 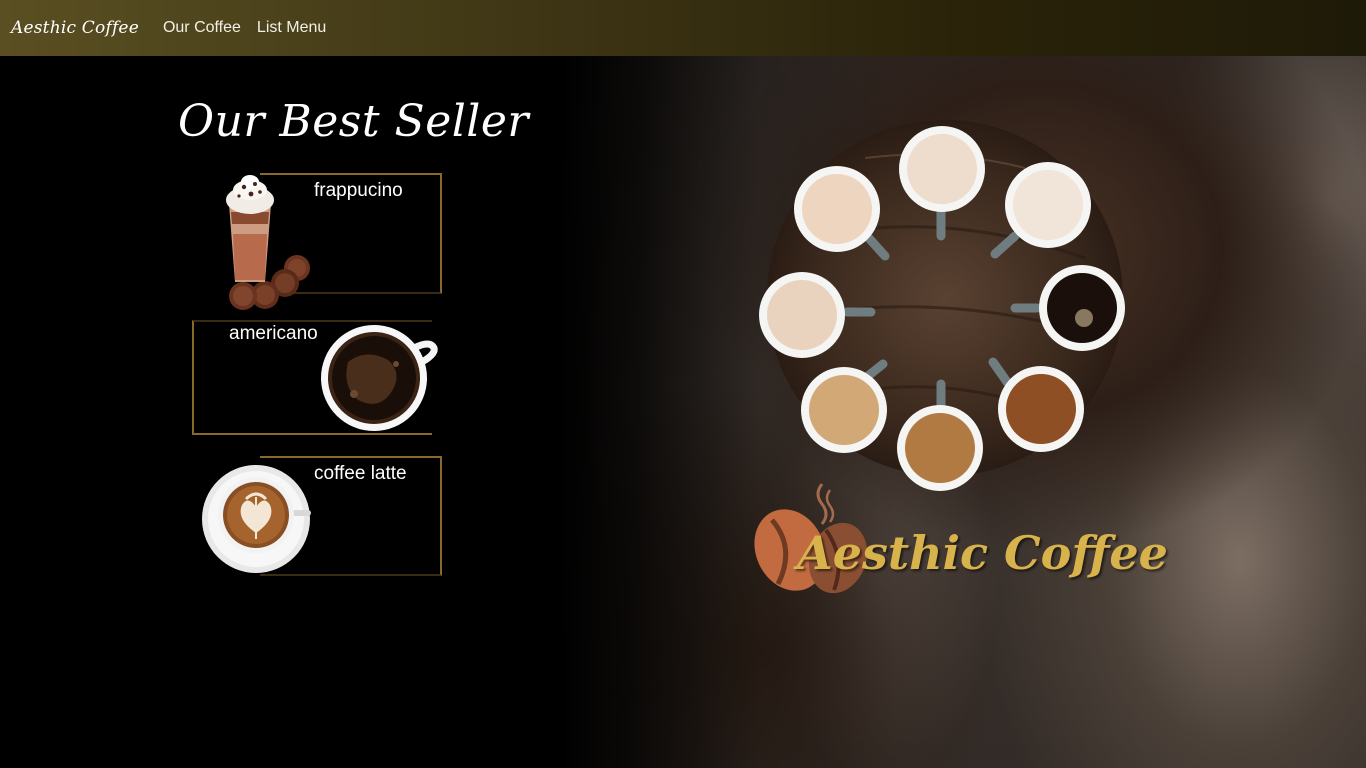 I want to click on nav-link-list-menu: List Menu, so click(x=291, y=28).